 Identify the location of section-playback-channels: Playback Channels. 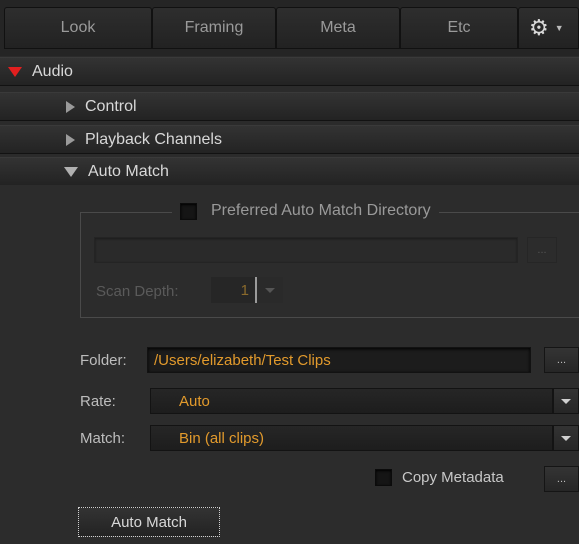
(289, 139).